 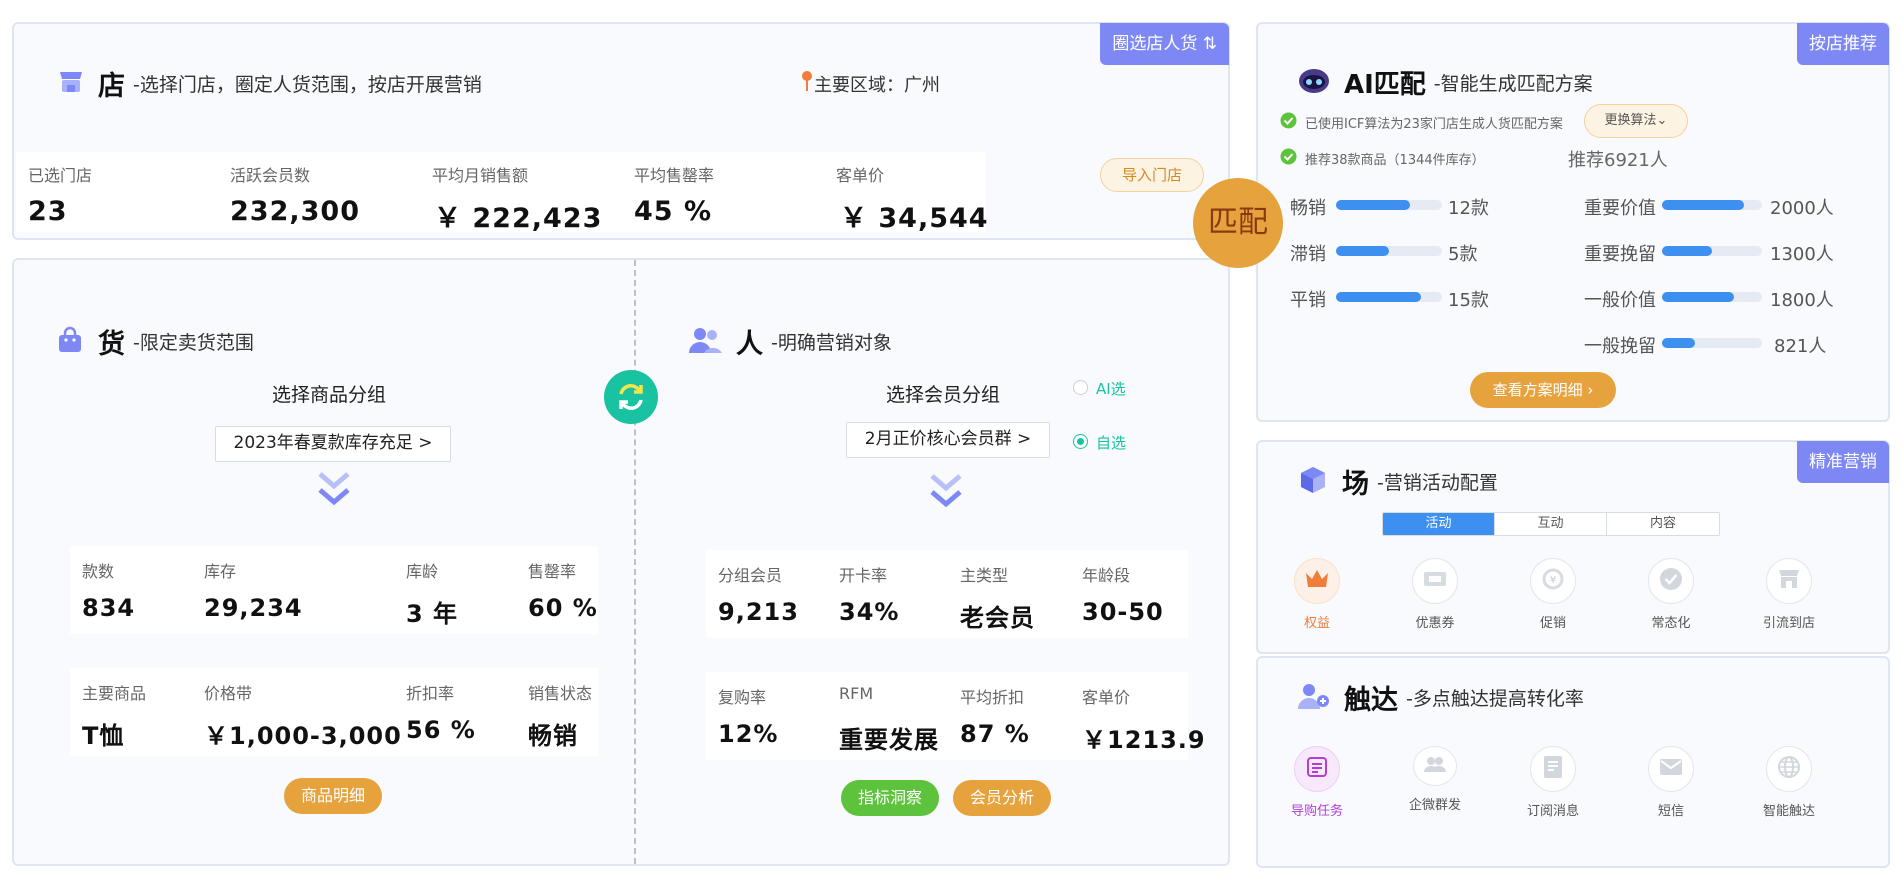 What do you see at coordinates (889, 740) in the screenshot?
I see `people-stat-value: 重要发展` at bounding box center [889, 740].